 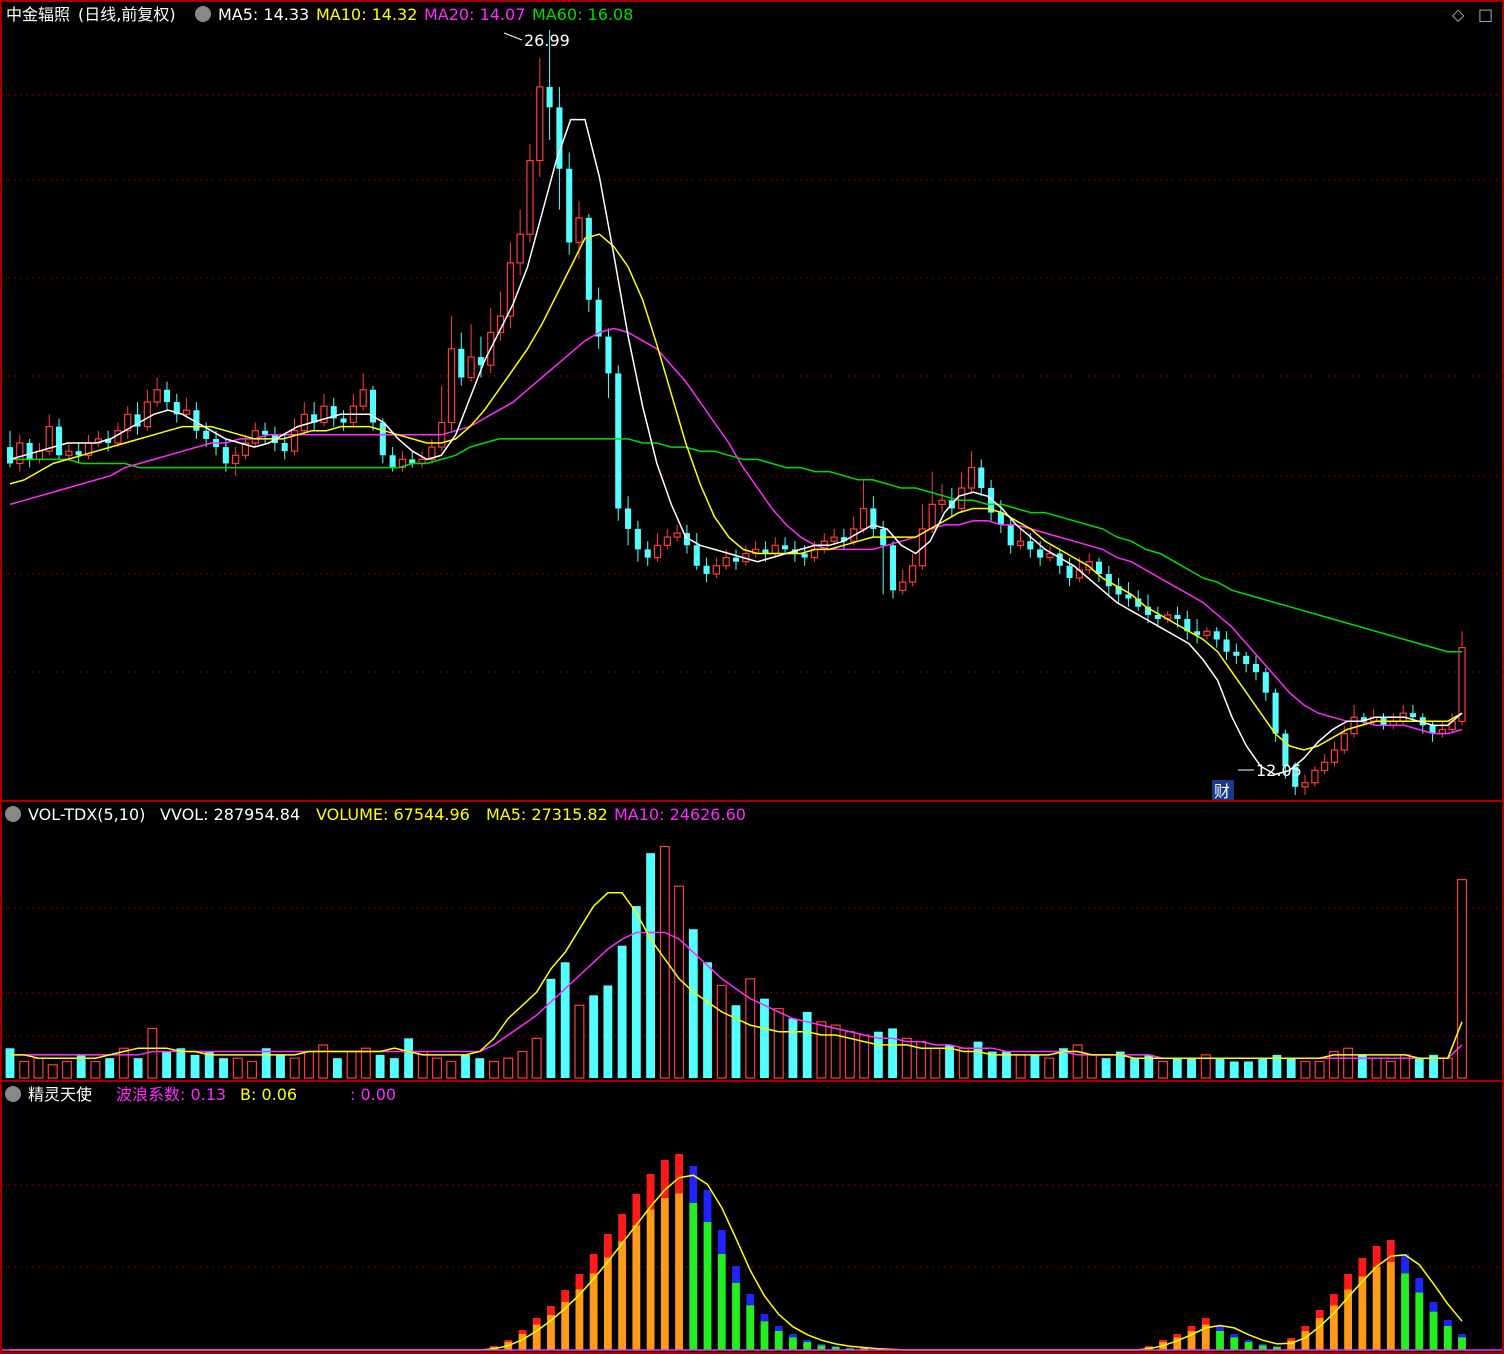 What do you see at coordinates (1485, 14) in the screenshot?
I see `restore-icon: □` at bounding box center [1485, 14].